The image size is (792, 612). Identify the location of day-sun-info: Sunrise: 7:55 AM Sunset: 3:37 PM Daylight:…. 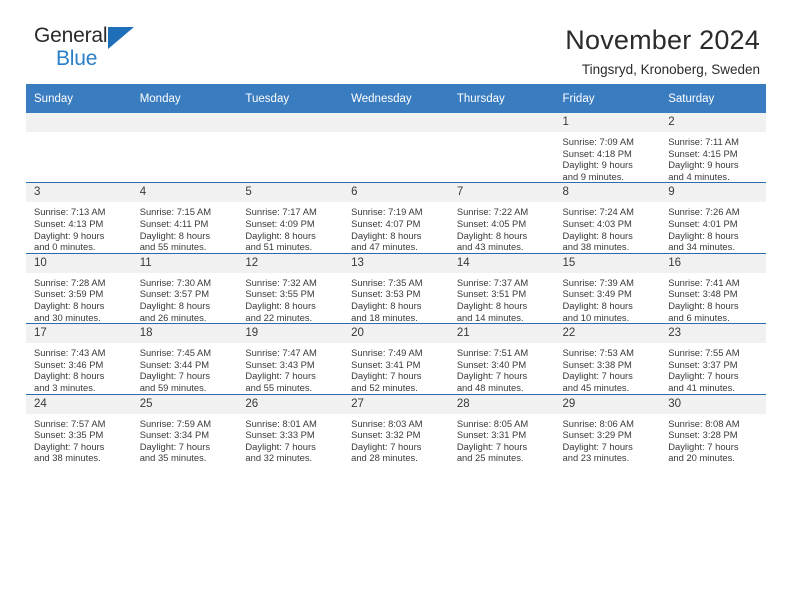
(713, 368).